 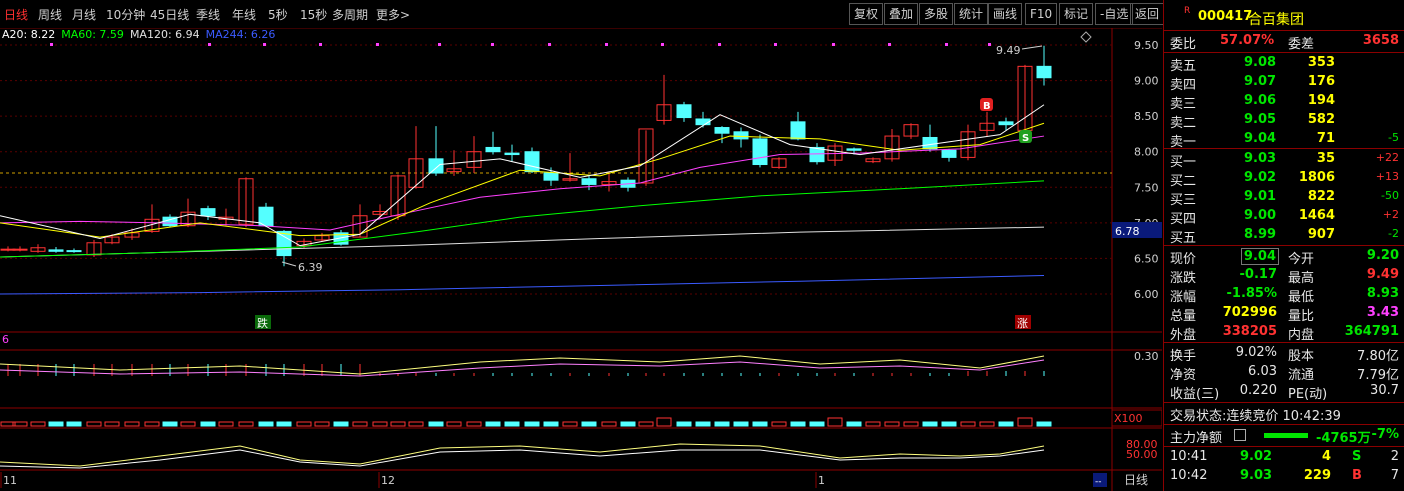 I want to click on price-axis-label: 8.00, so click(x=1146, y=152).